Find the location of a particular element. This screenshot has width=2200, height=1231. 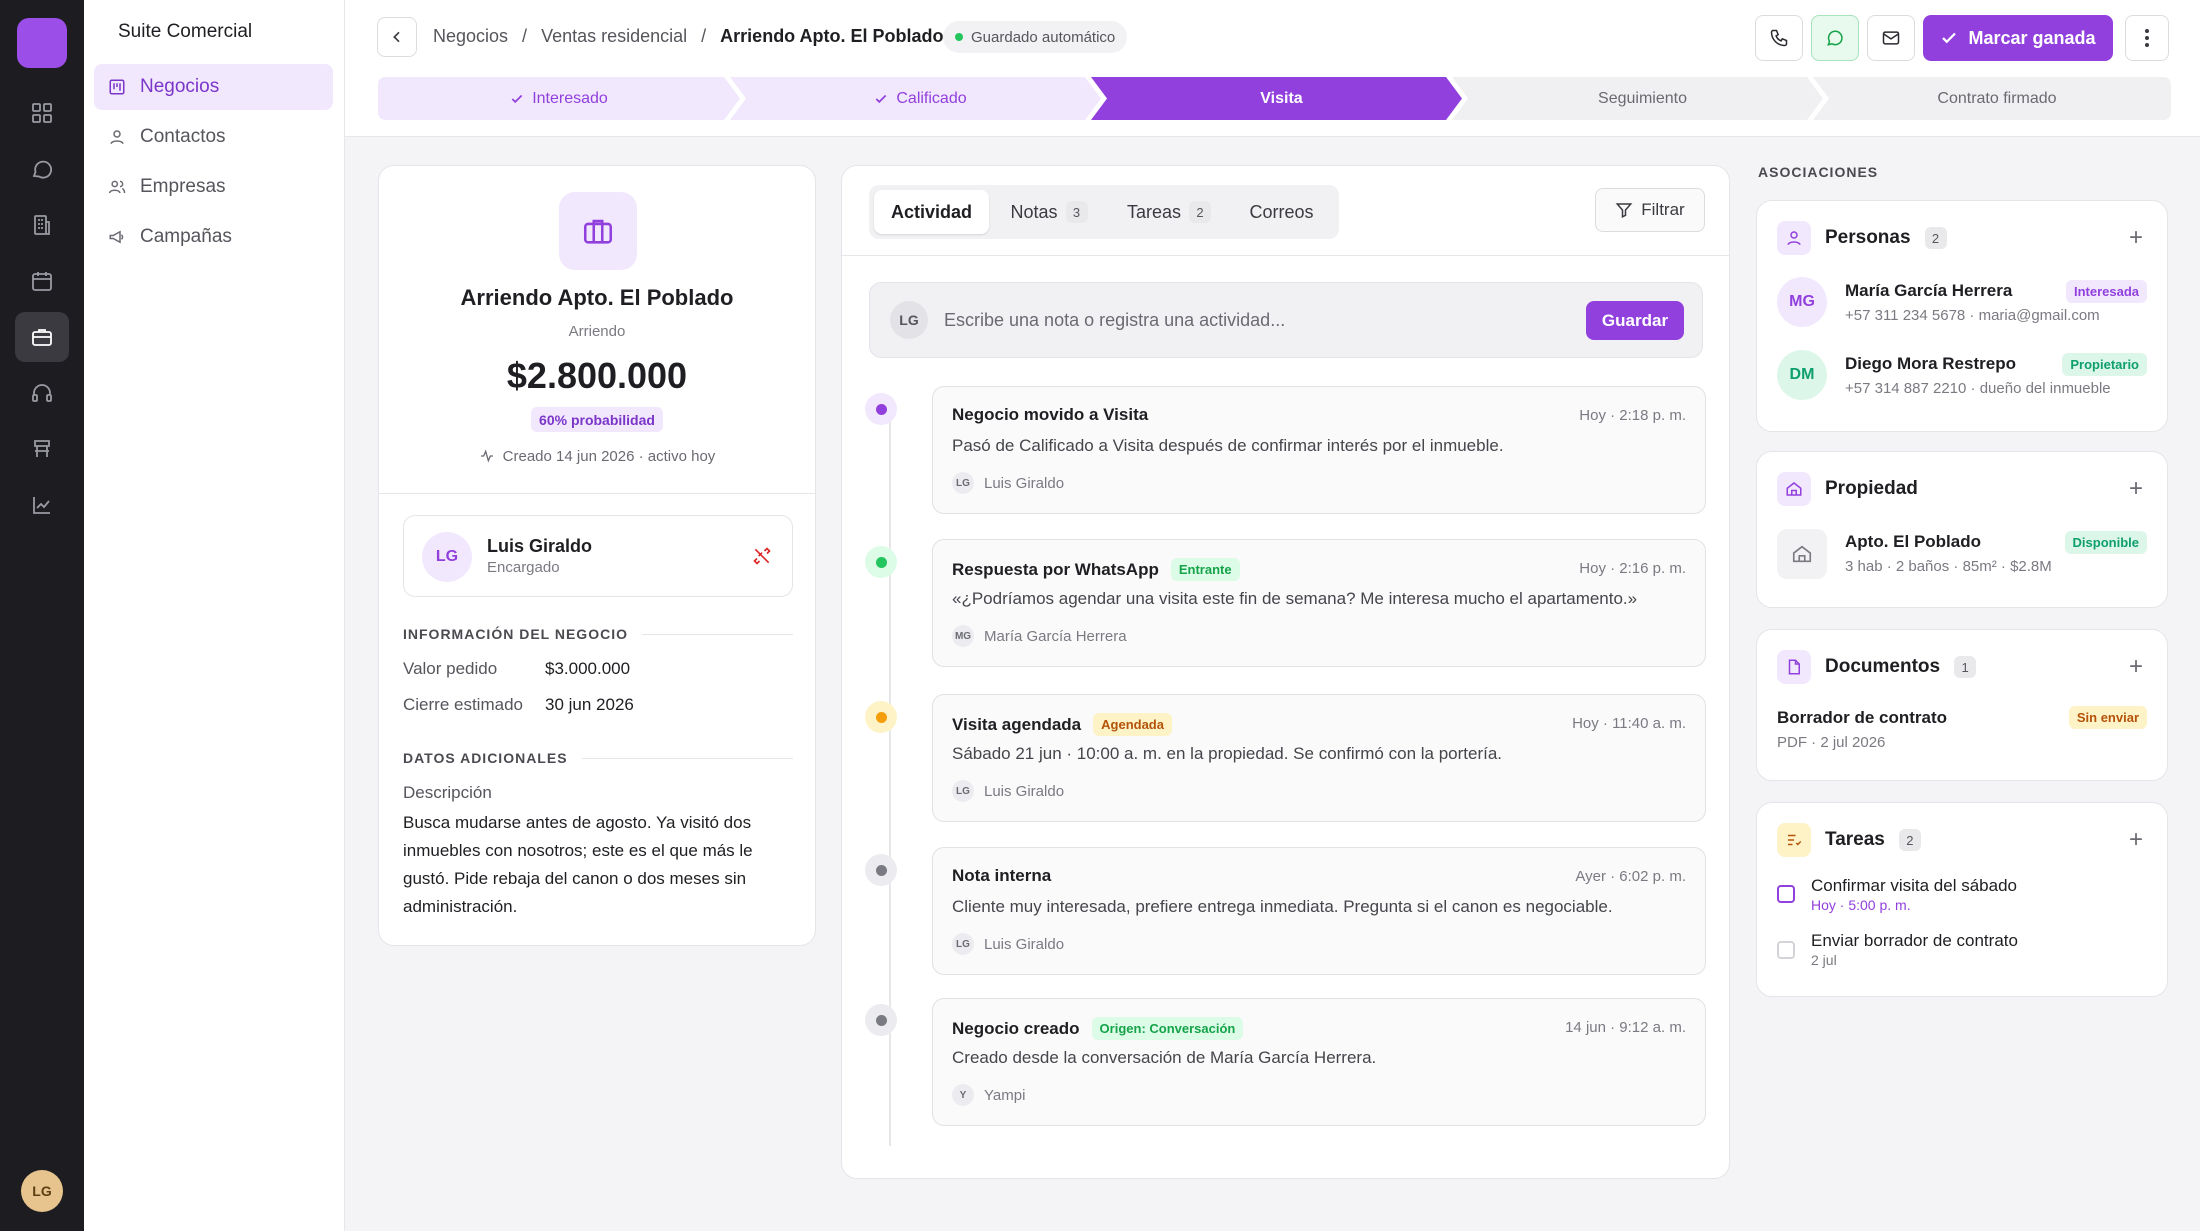

grid-icon is located at coordinates (42, 113).